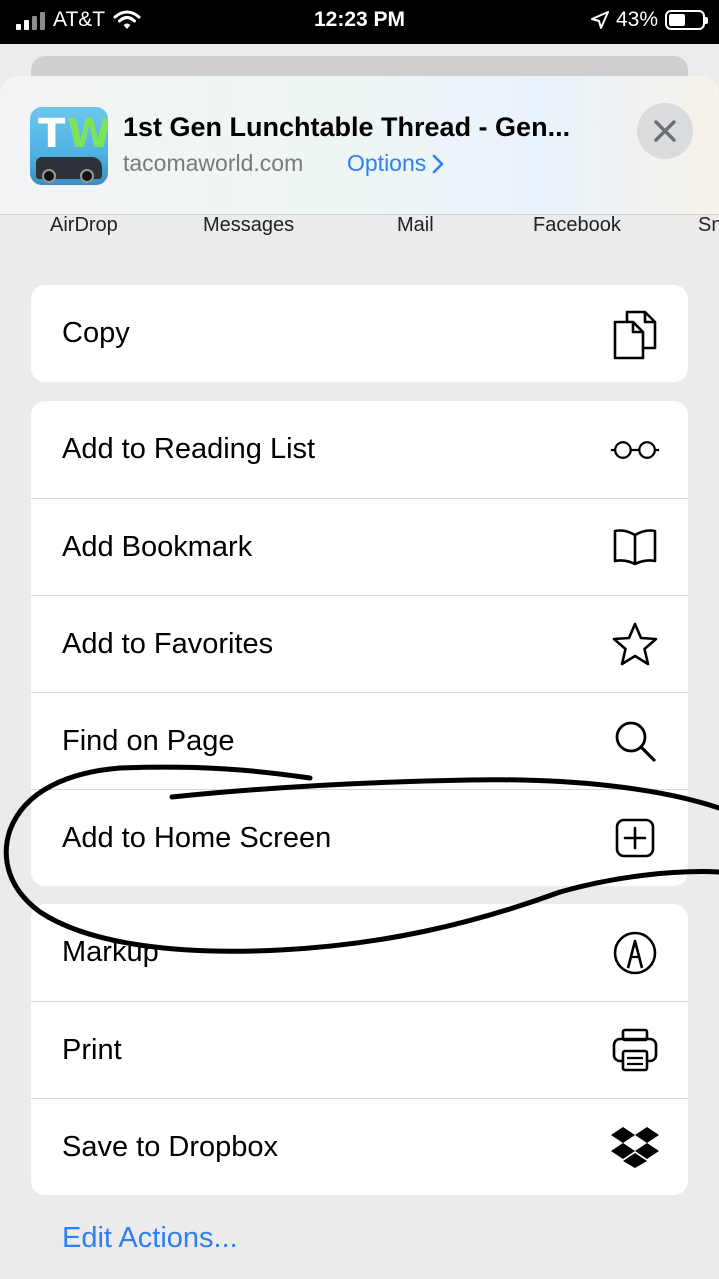 This screenshot has height=1279, width=719. What do you see at coordinates (686, 20) in the screenshot?
I see `battery-icon` at bounding box center [686, 20].